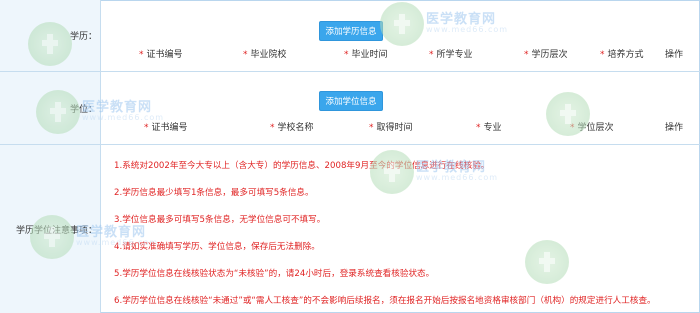  I want to click on add-degree-button: 添加学位信息, so click(351, 101).